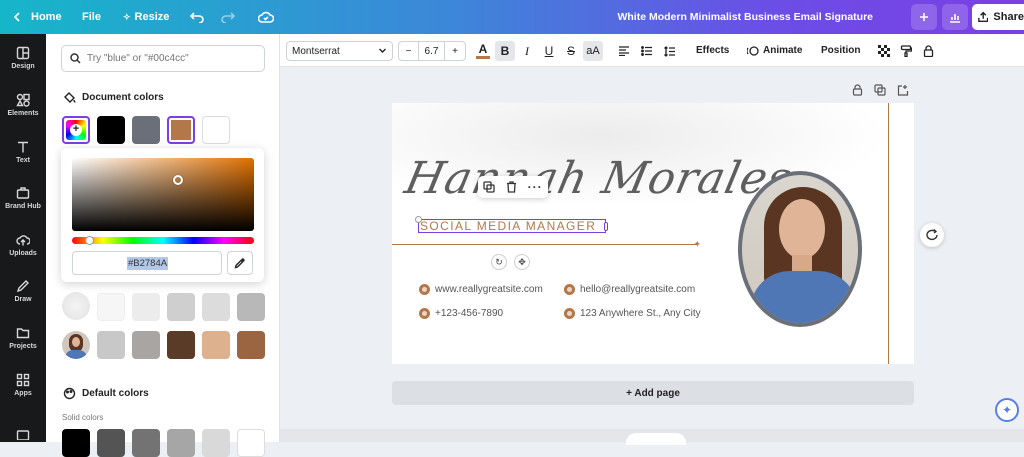 Image resolution: width=1024 pixels, height=457 pixels. What do you see at coordinates (123, 97) in the screenshot?
I see `document-colors-title: Document colors` at bounding box center [123, 97].